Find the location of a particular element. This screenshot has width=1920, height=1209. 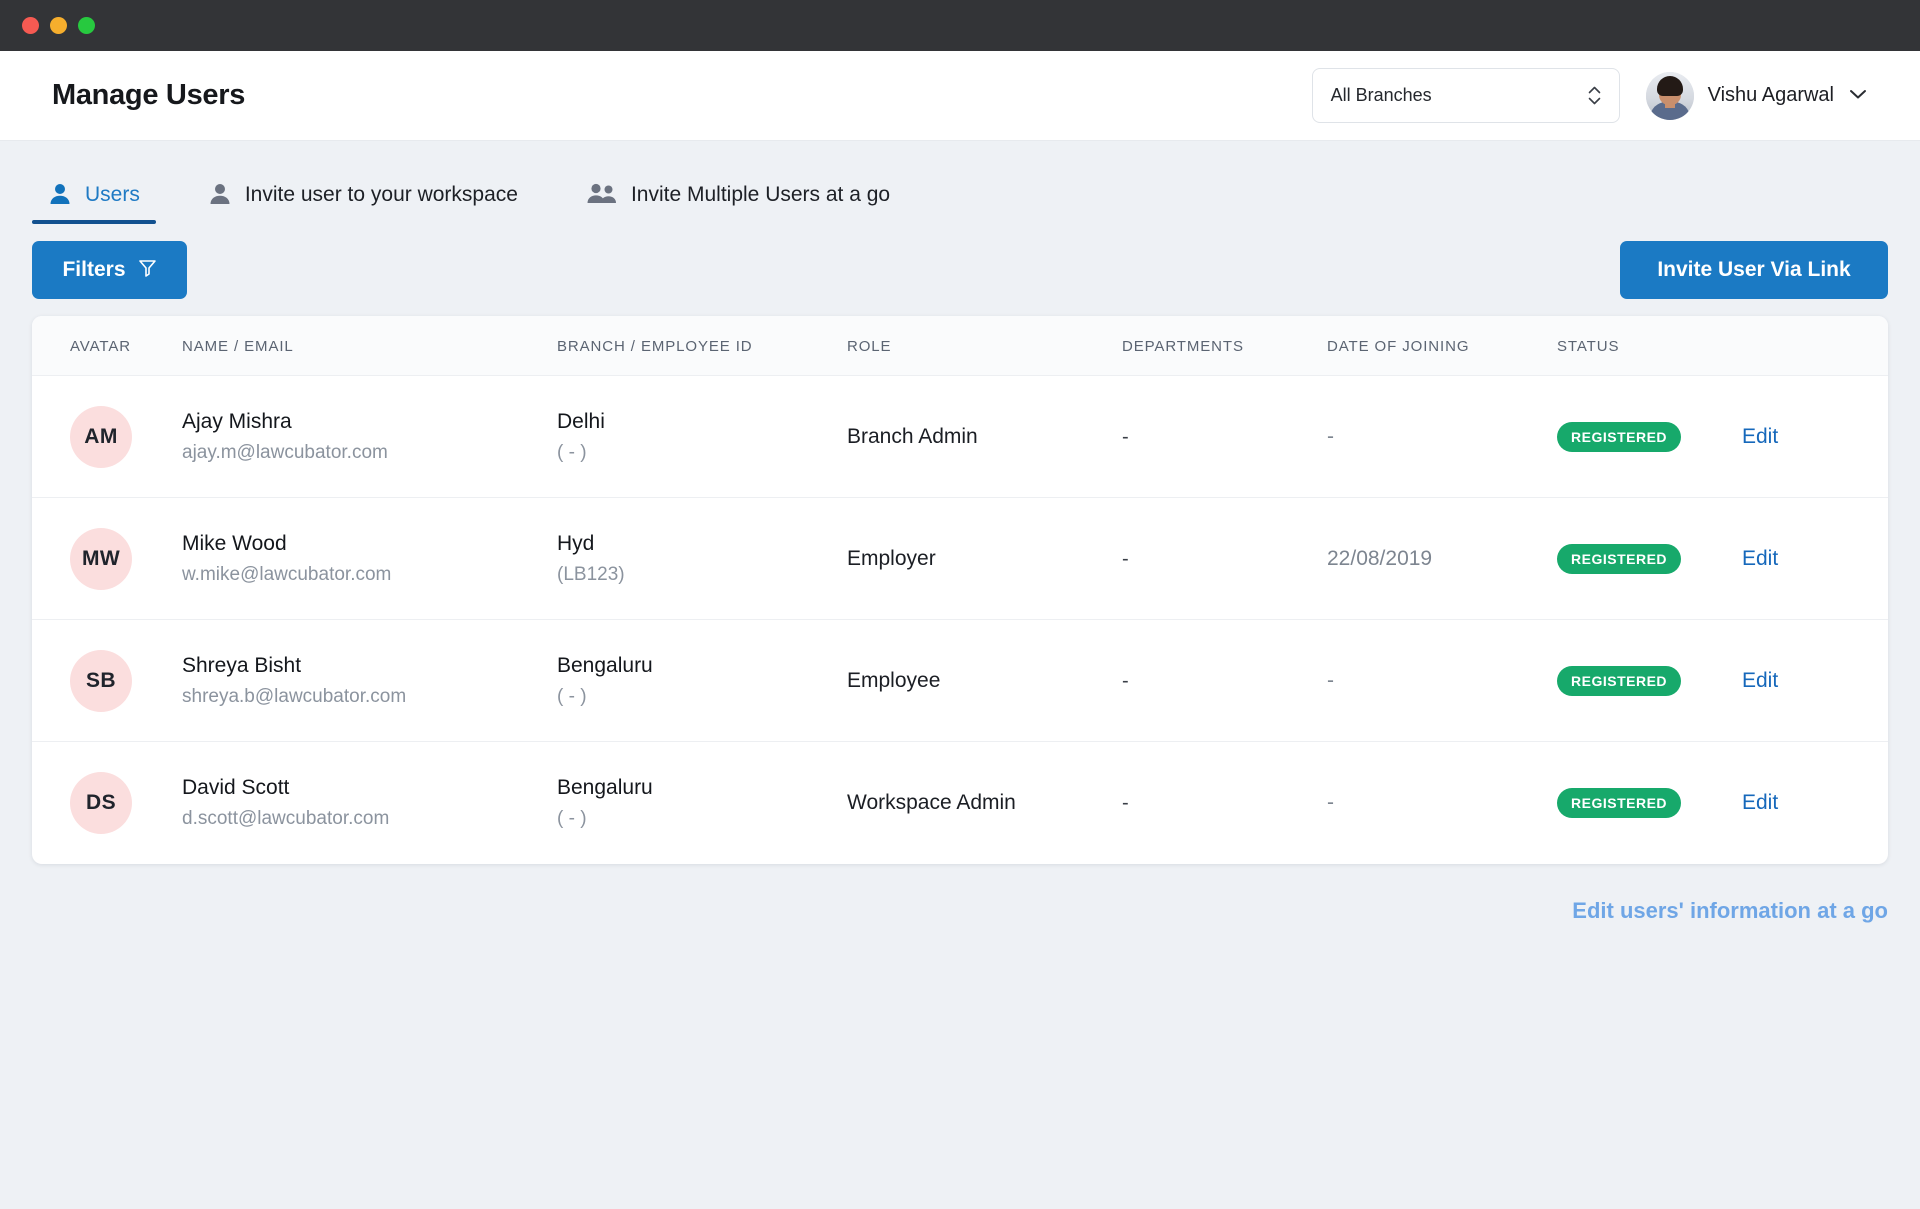

tab-invite-user: Invite user to your workspace is located at coordinates (363, 203).